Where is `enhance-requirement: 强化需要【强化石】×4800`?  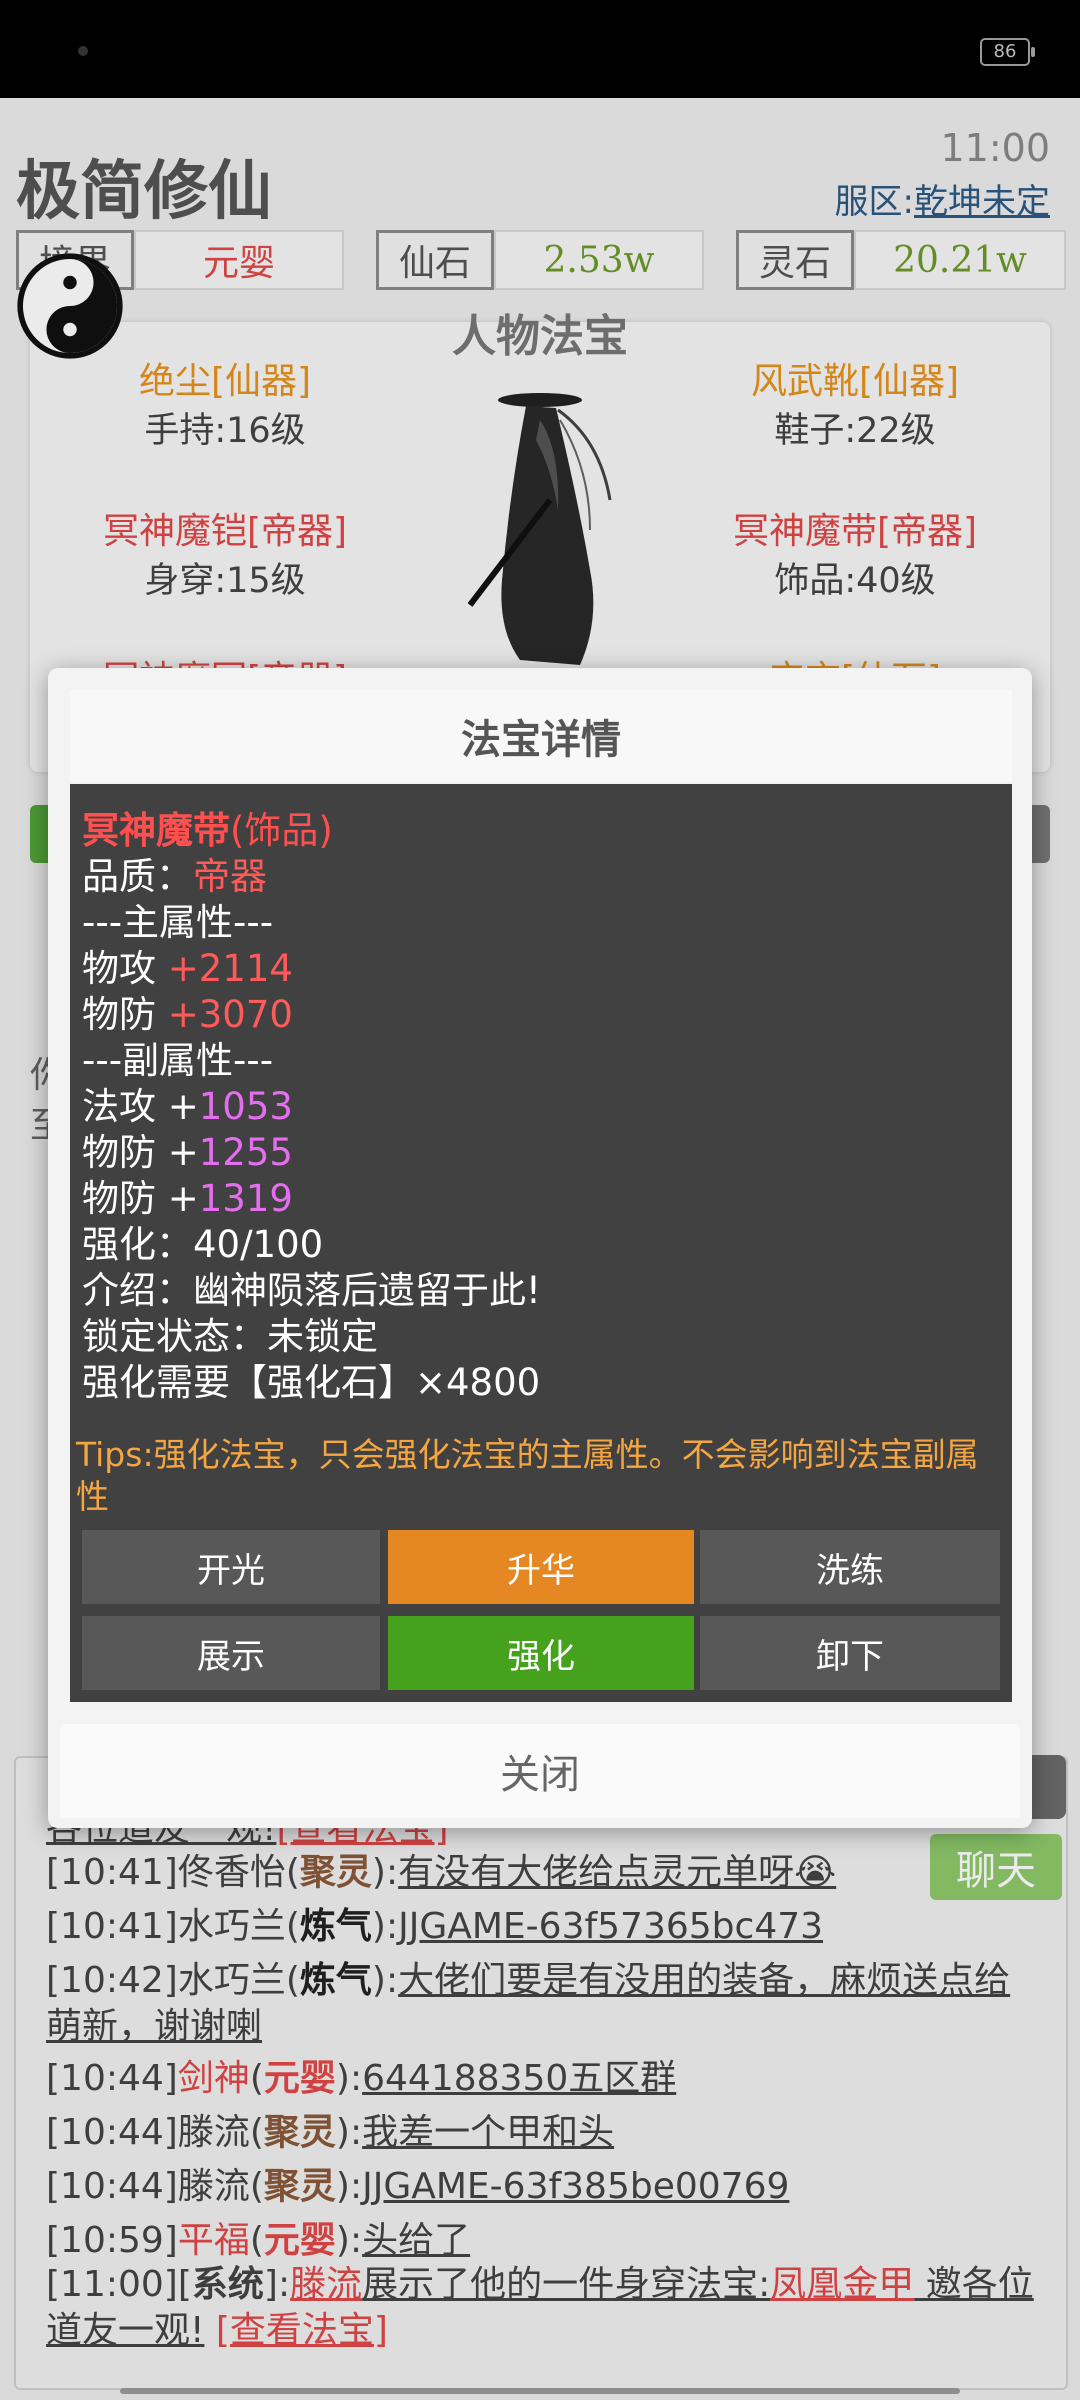 enhance-requirement: 强化需要【强化石】×4800 is located at coordinates (311, 1382).